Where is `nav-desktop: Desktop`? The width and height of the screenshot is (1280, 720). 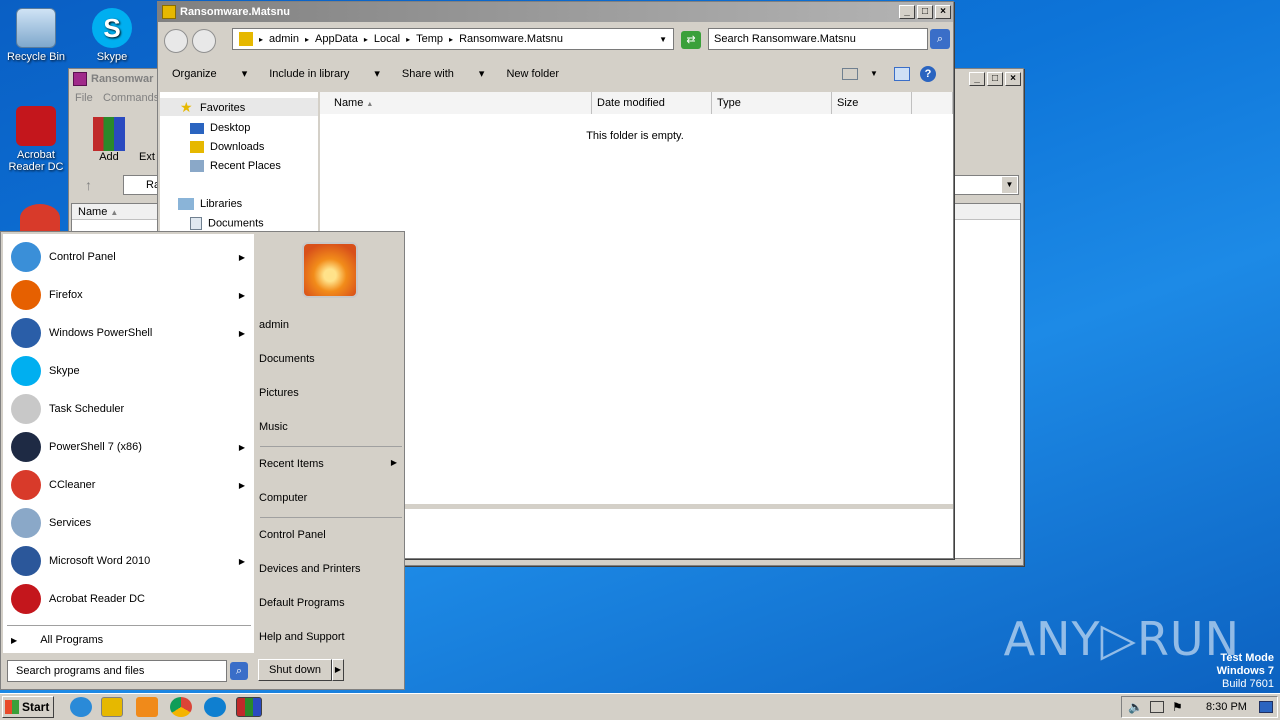
nav-desktop: Desktop is located at coordinates (220, 128).